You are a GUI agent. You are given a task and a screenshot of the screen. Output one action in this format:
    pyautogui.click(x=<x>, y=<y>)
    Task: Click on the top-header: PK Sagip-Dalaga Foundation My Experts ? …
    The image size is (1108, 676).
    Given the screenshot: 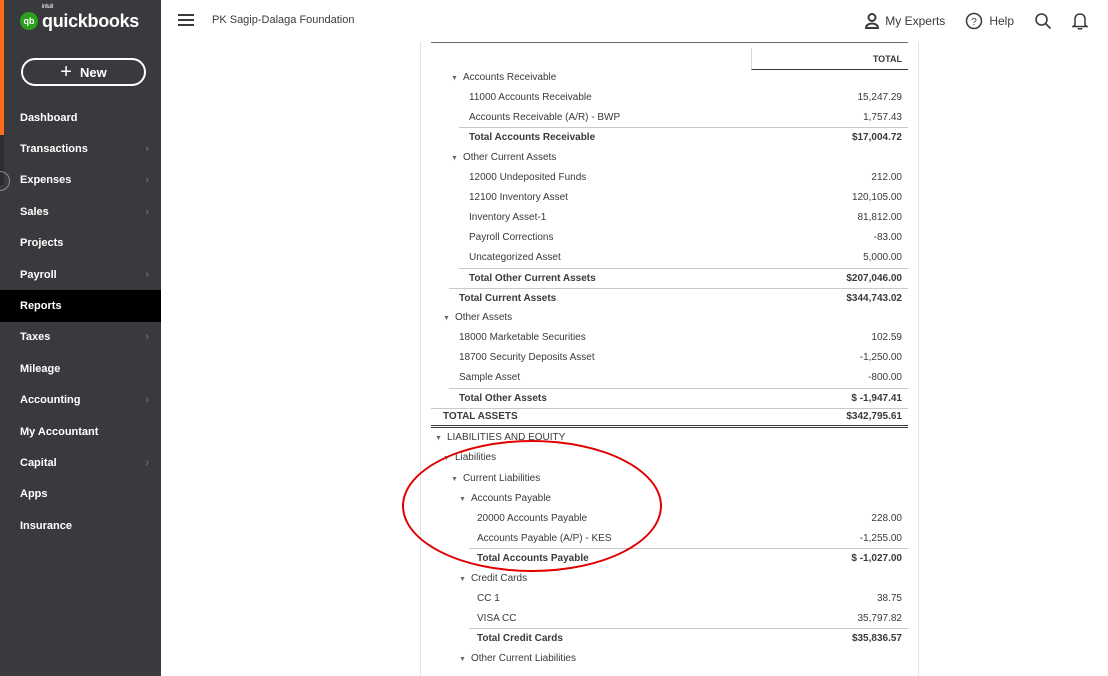 What is the action you would take?
    pyautogui.click(x=634, y=21)
    